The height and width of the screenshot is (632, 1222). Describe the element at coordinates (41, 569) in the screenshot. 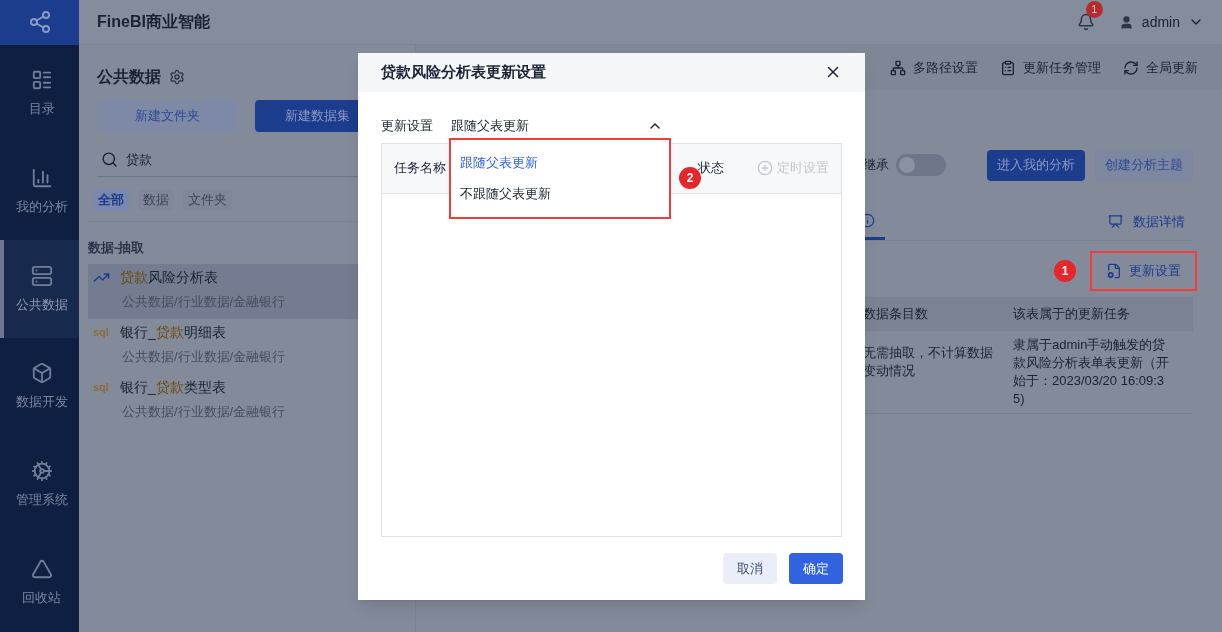

I see `triangle-icon` at that location.